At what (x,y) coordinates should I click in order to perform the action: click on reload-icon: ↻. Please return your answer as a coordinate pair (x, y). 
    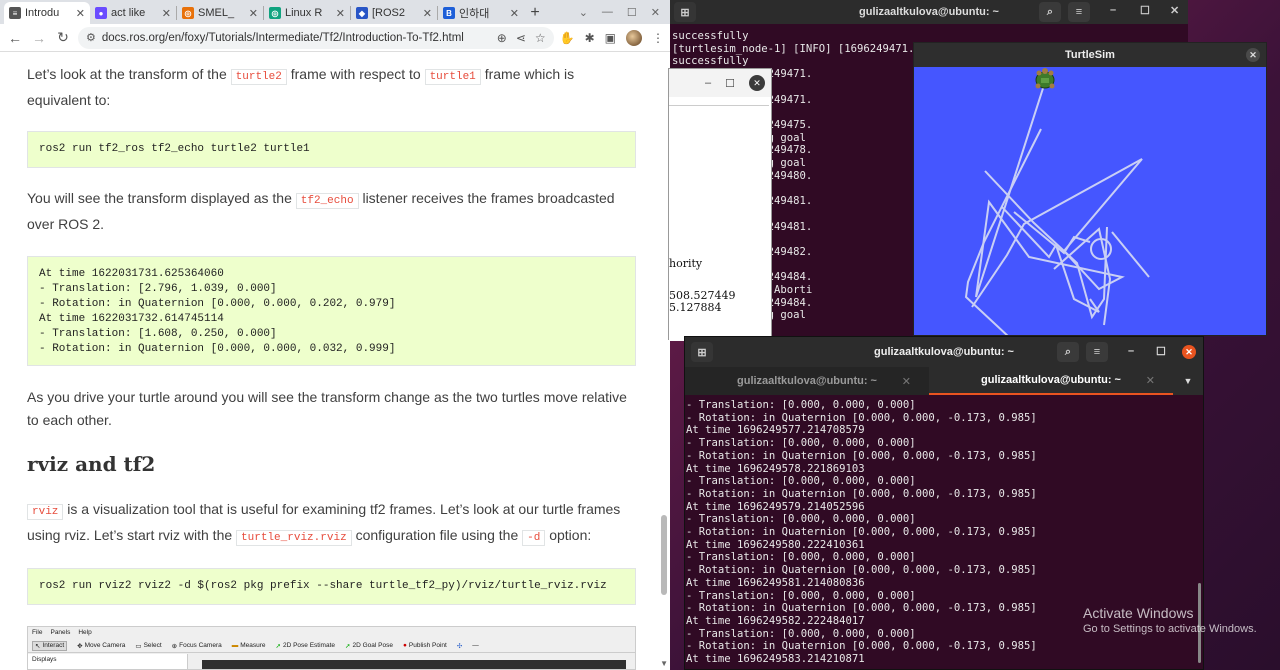
    Looking at the image, I should click on (63, 38).